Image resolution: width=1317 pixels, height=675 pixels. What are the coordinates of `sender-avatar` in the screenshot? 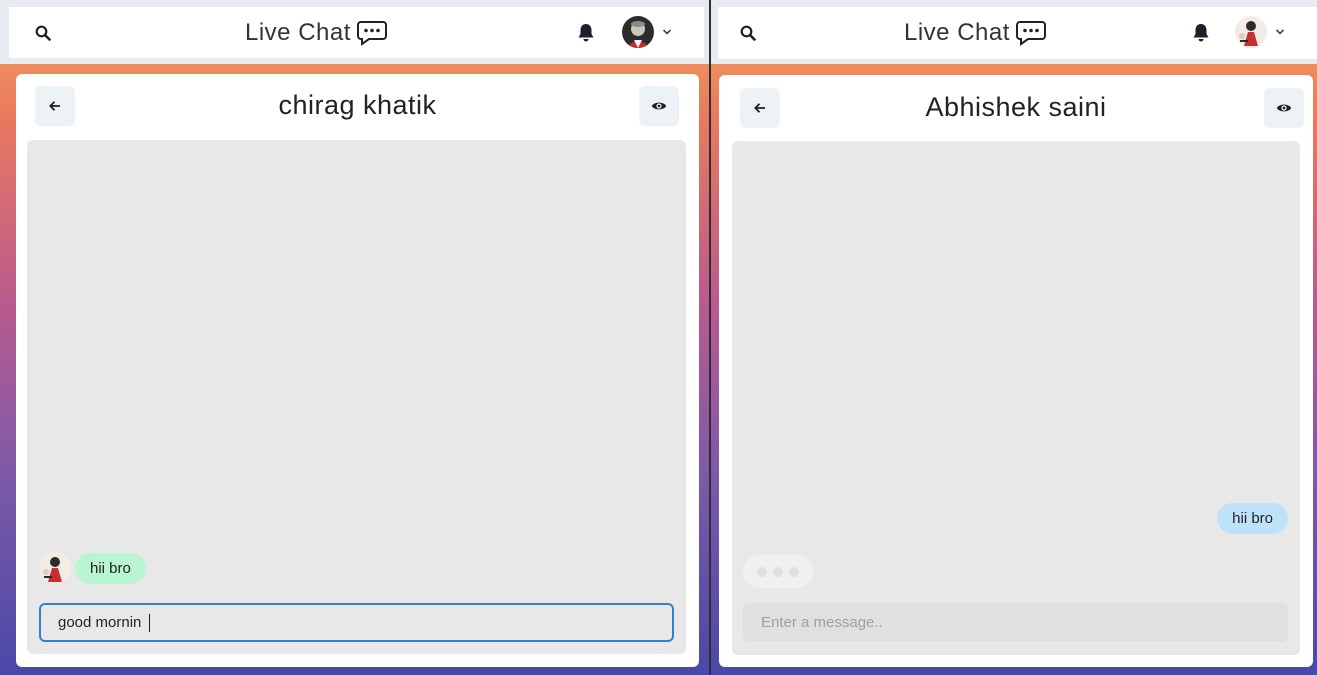 It's located at (55, 568).